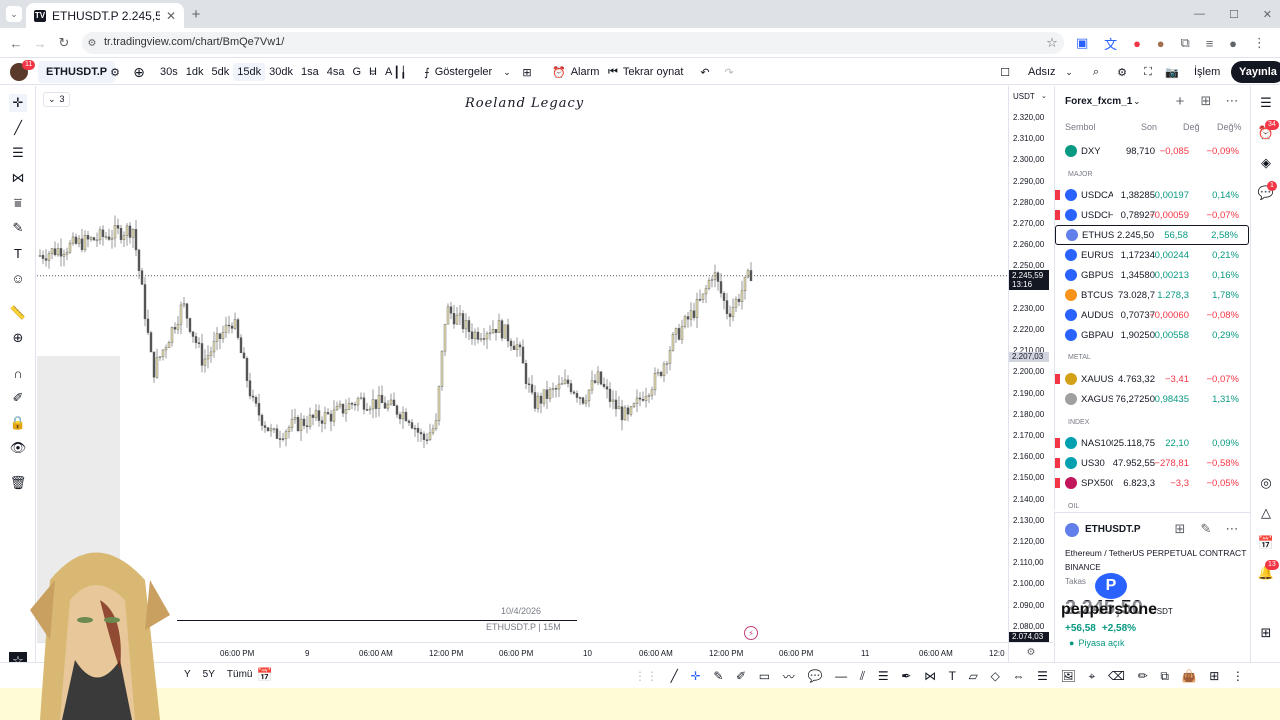 The width and height of the screenshot is (1280, 720). I want to click on watchlist-row: SPX500 6.823,3 −3,3 −0,05%, so click(1152, 483).